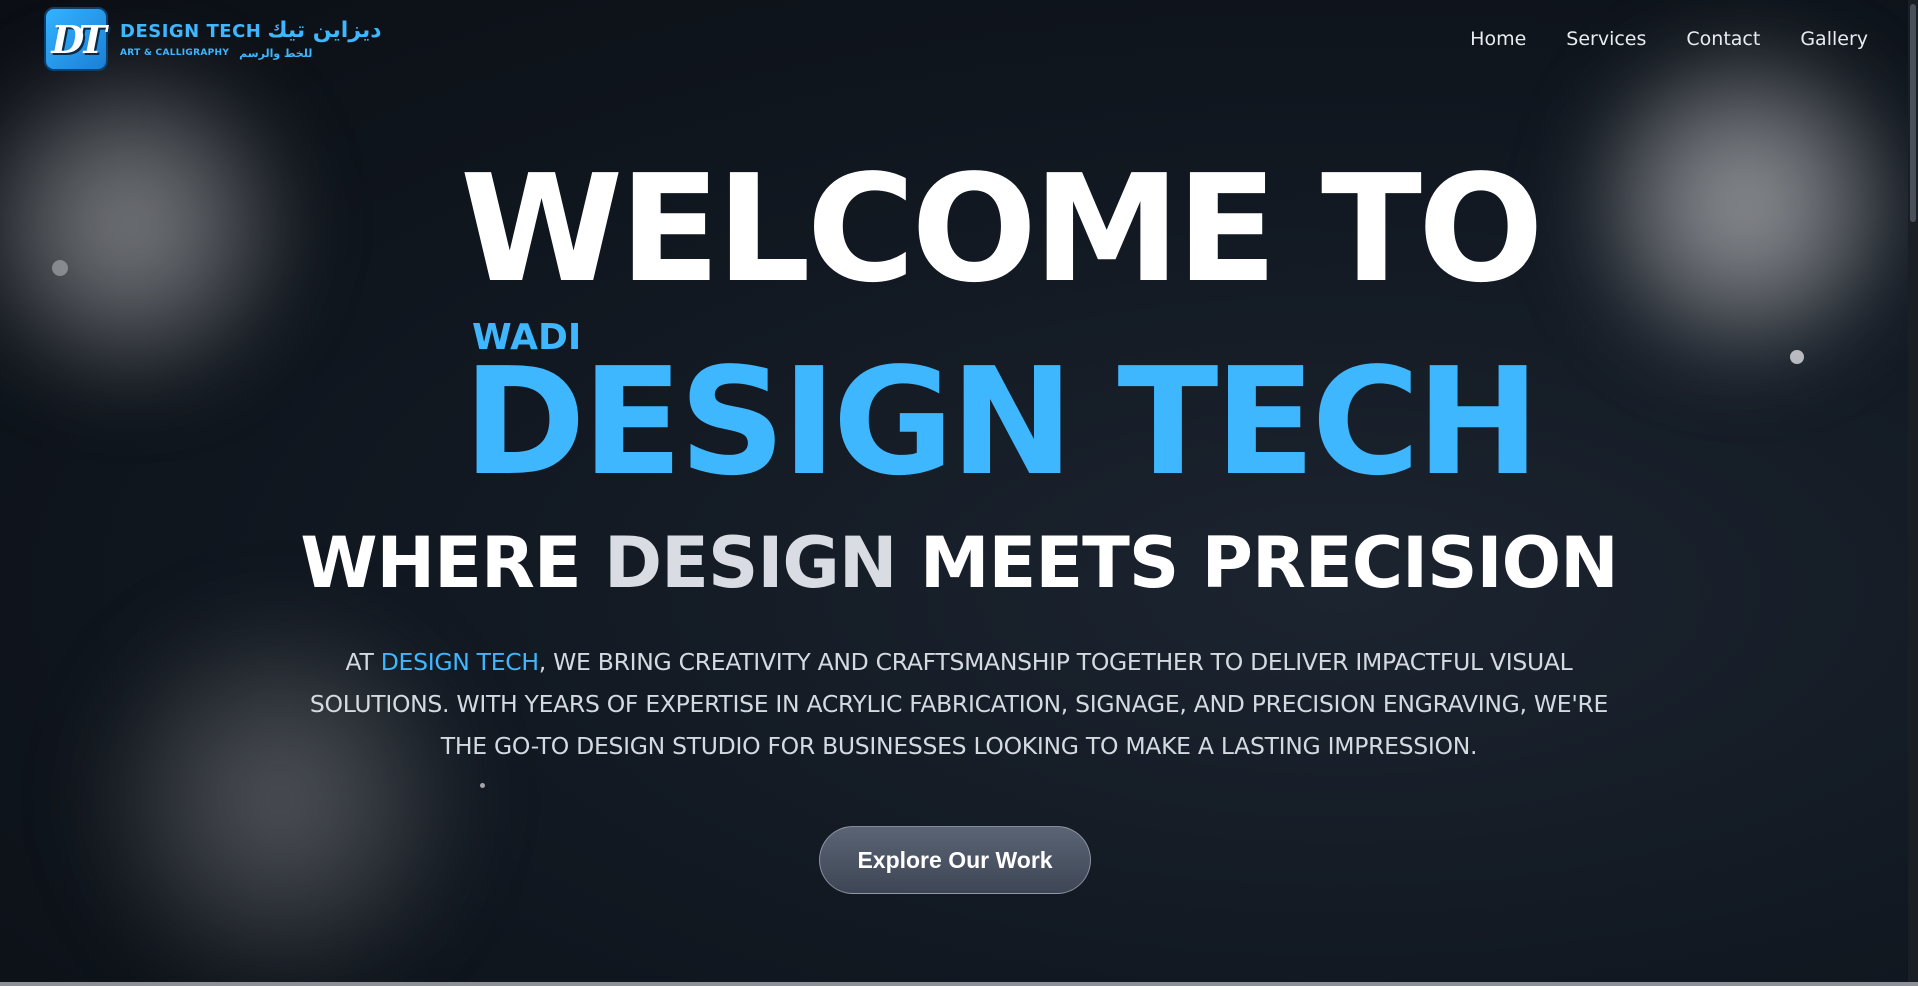  Describe the element at coordinates (1669, 39) in the screenshot. I see `main-nav: Home Services Contact Gallery` at that location.